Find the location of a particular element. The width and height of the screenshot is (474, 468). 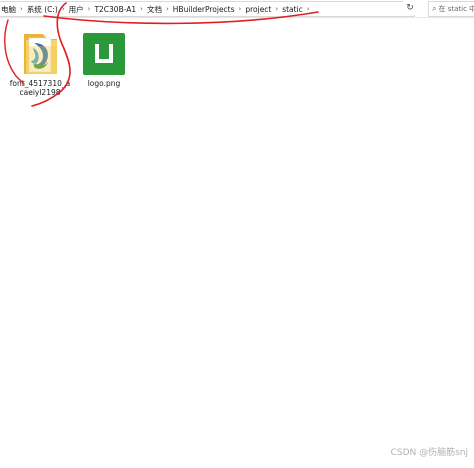

refresh-button: ↻ is located at coordinates (410, 8).